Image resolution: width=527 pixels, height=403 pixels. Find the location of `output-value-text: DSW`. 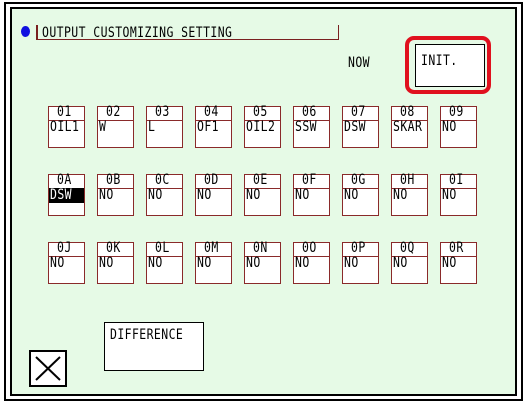

output-value-text: DSW is located at coordinates (61, 195).